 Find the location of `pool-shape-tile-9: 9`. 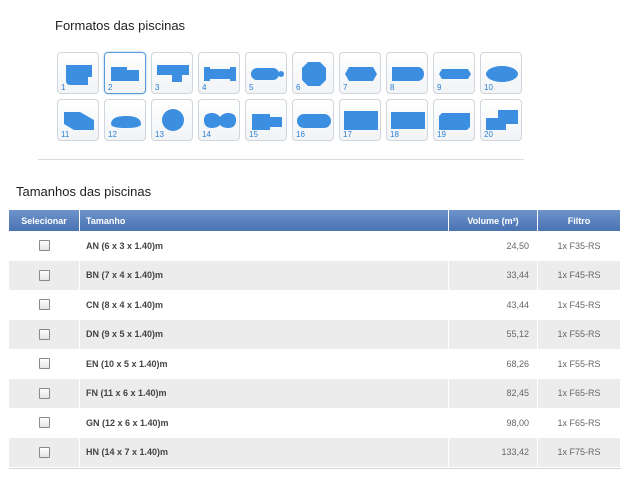

pool-shape-tile-9: 9 is located at coordinates (454, 73).